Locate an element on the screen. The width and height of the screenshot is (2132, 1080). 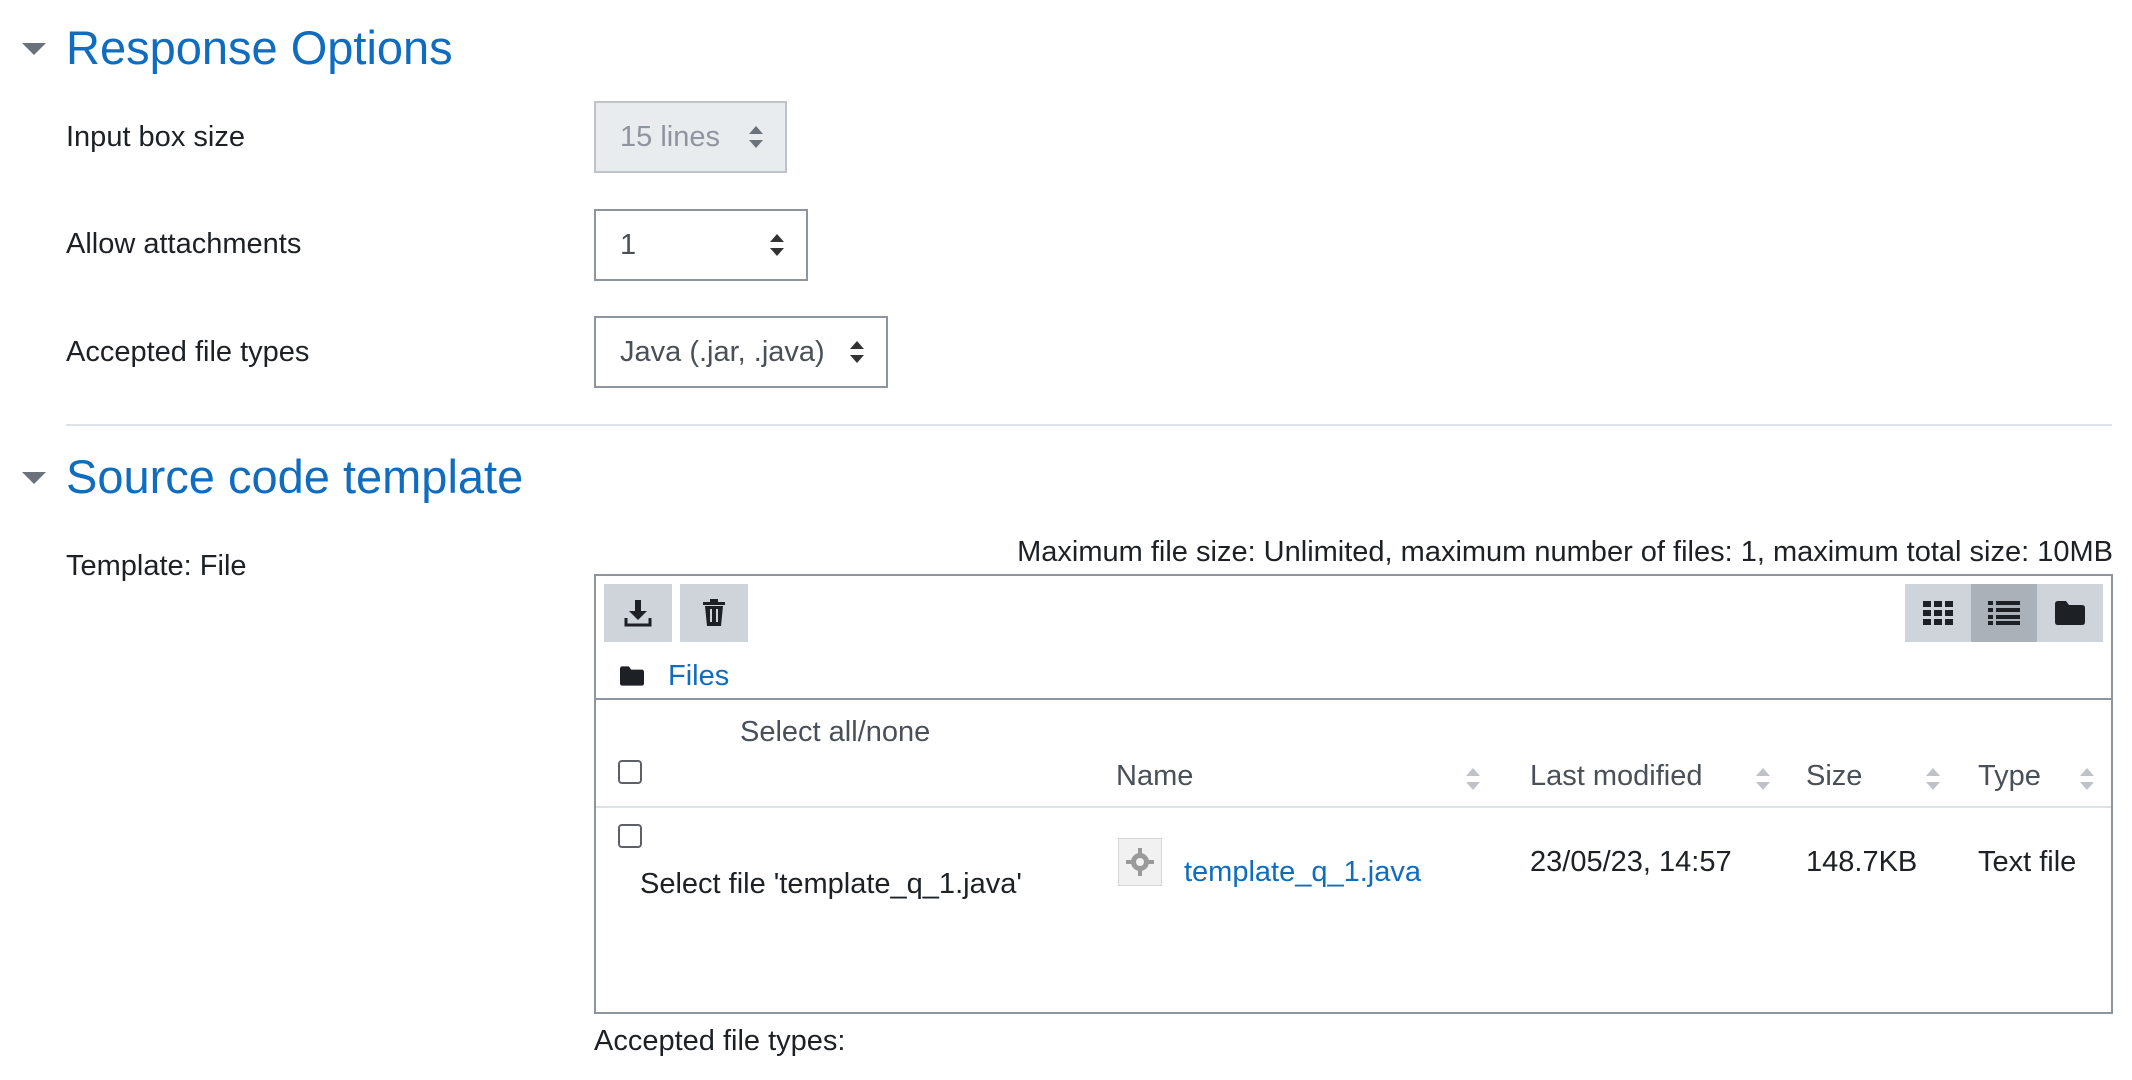
input-box-size-label: Input box size is located at coordinates (155, 137).